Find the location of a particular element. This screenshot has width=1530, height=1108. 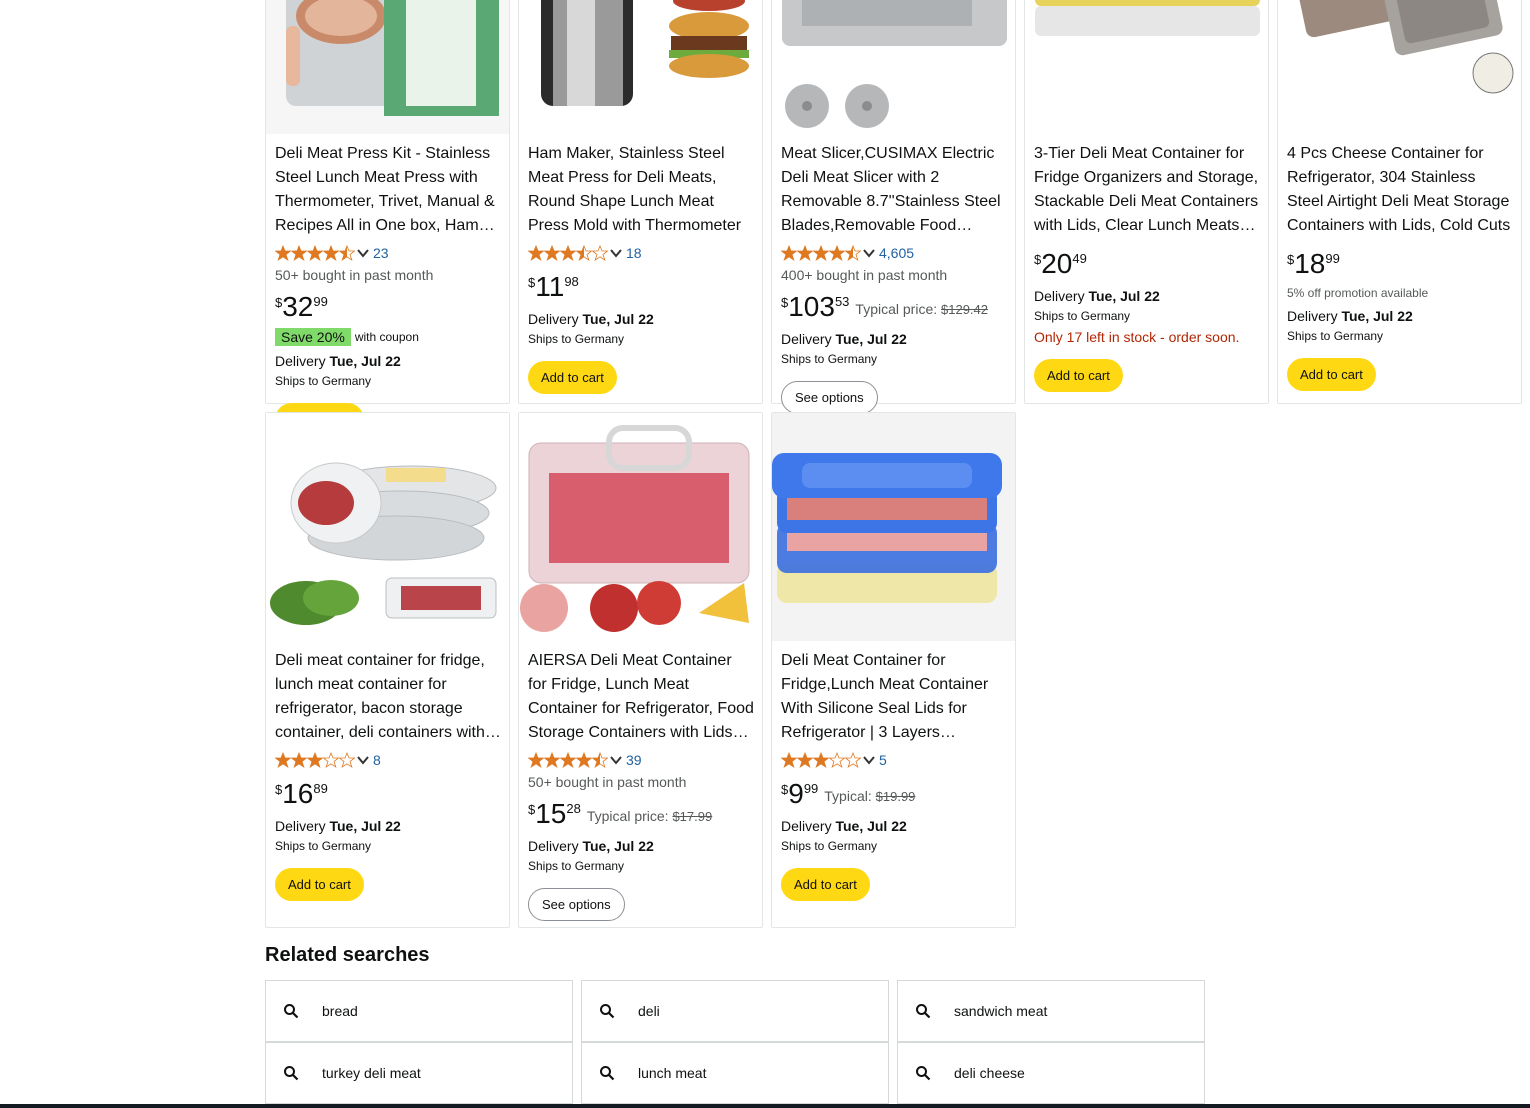

rating-spacer is located at coordinates (1147, 240).